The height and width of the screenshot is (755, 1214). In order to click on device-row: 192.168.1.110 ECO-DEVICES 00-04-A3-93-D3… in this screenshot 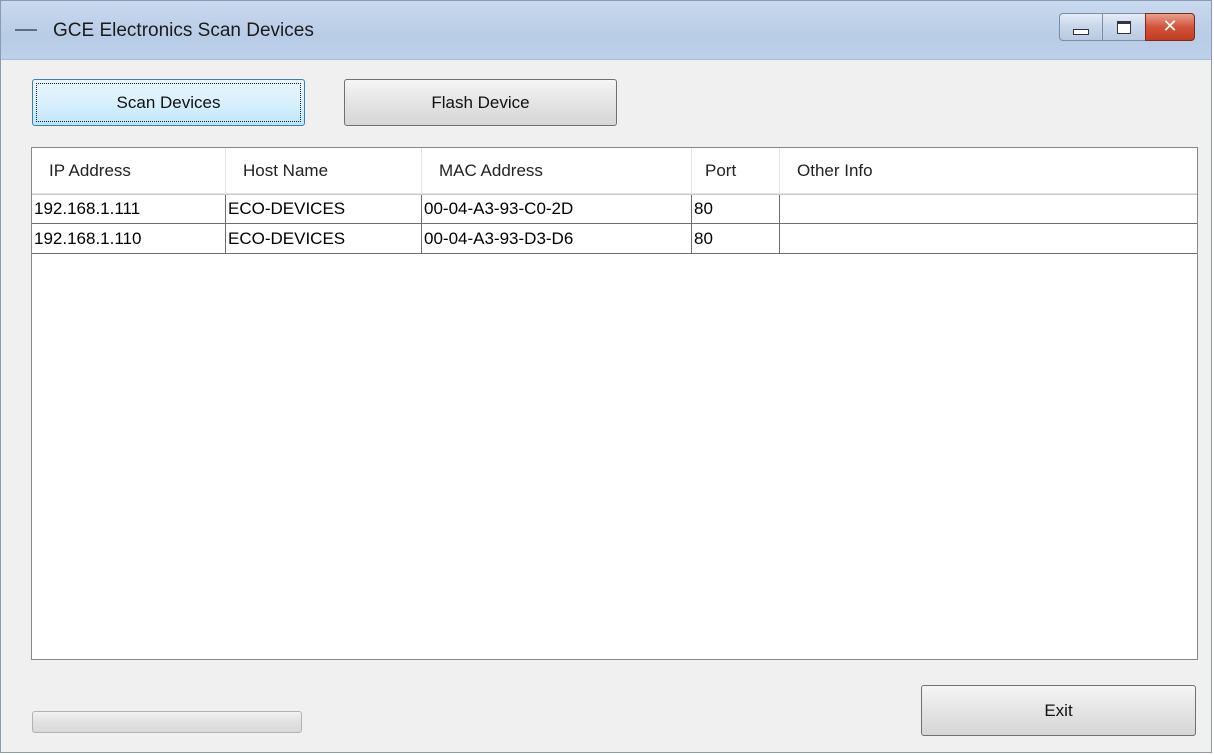, I will do `click(614, 239)`.